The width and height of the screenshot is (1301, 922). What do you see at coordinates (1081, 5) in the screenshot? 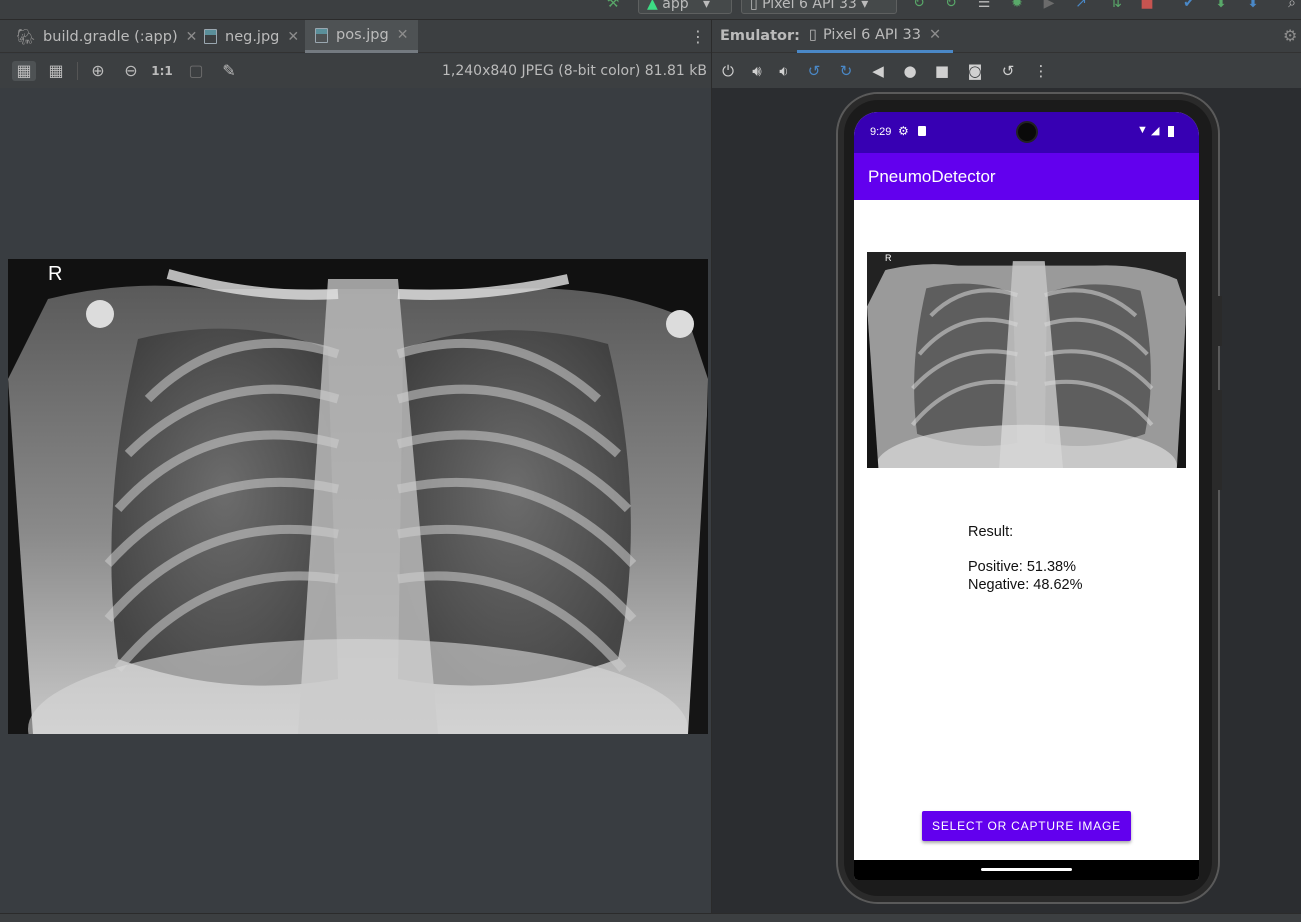
I see `attach-debugger-icon: ↗` at bounding box center [1081, 5].